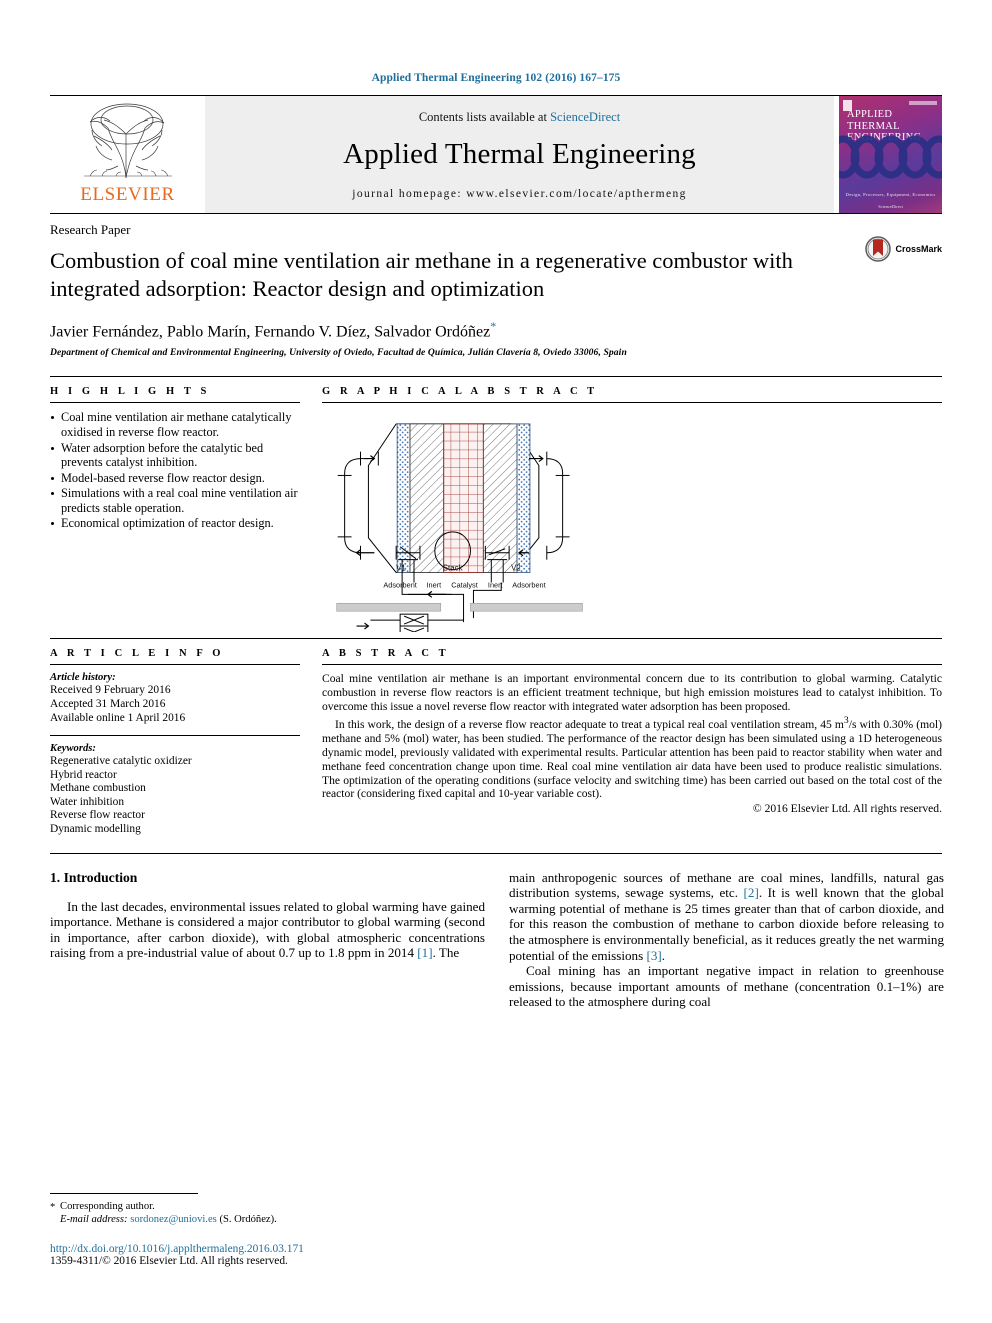  Describe the element at coordinates (248, 1219) in the screenshot. I see `email-owner: (S. Ordóñez).` at that location.